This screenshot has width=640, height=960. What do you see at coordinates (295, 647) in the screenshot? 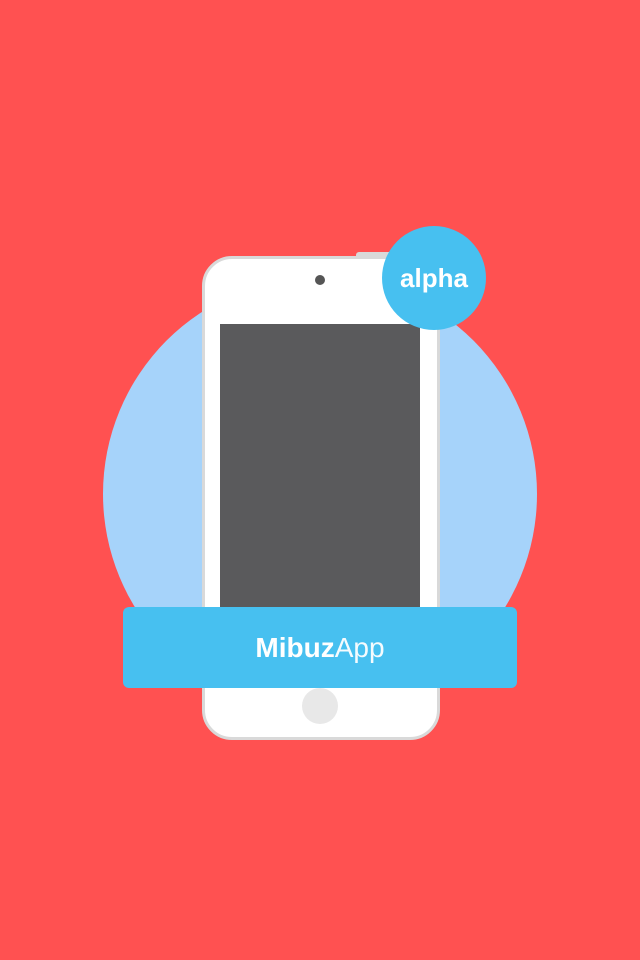
I see `brand-name-bold: Mibuz` at bounding box center [295, 647].